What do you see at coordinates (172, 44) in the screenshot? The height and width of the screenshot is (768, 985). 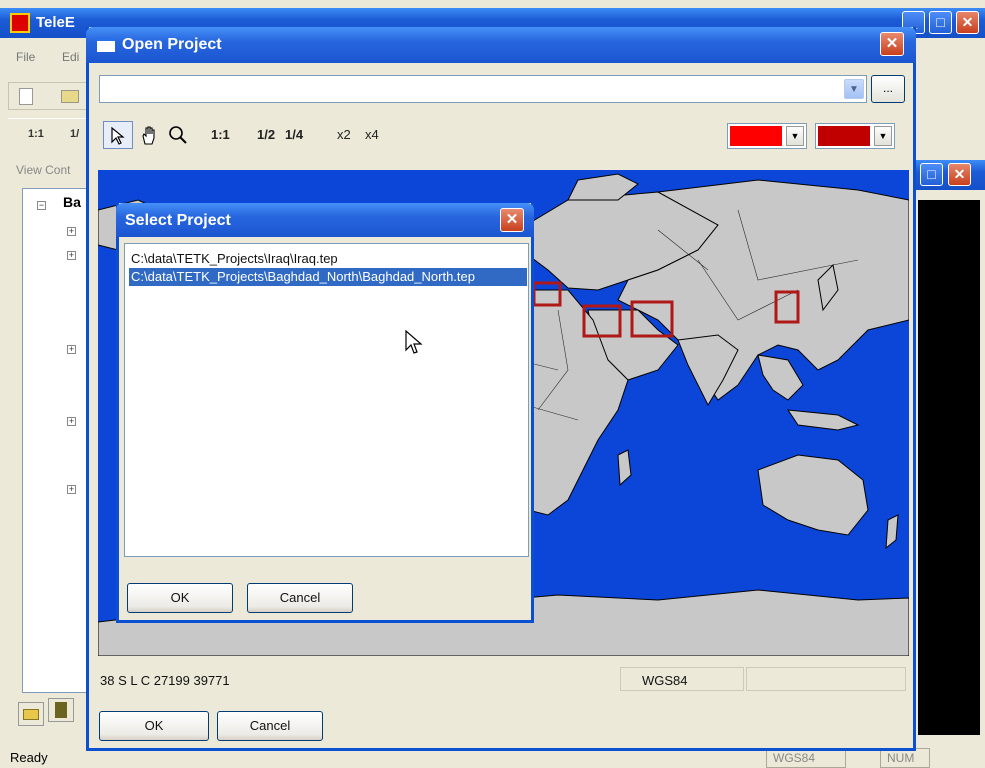 I see `open-project-title: Open Project` at bounding box center [172, 44].